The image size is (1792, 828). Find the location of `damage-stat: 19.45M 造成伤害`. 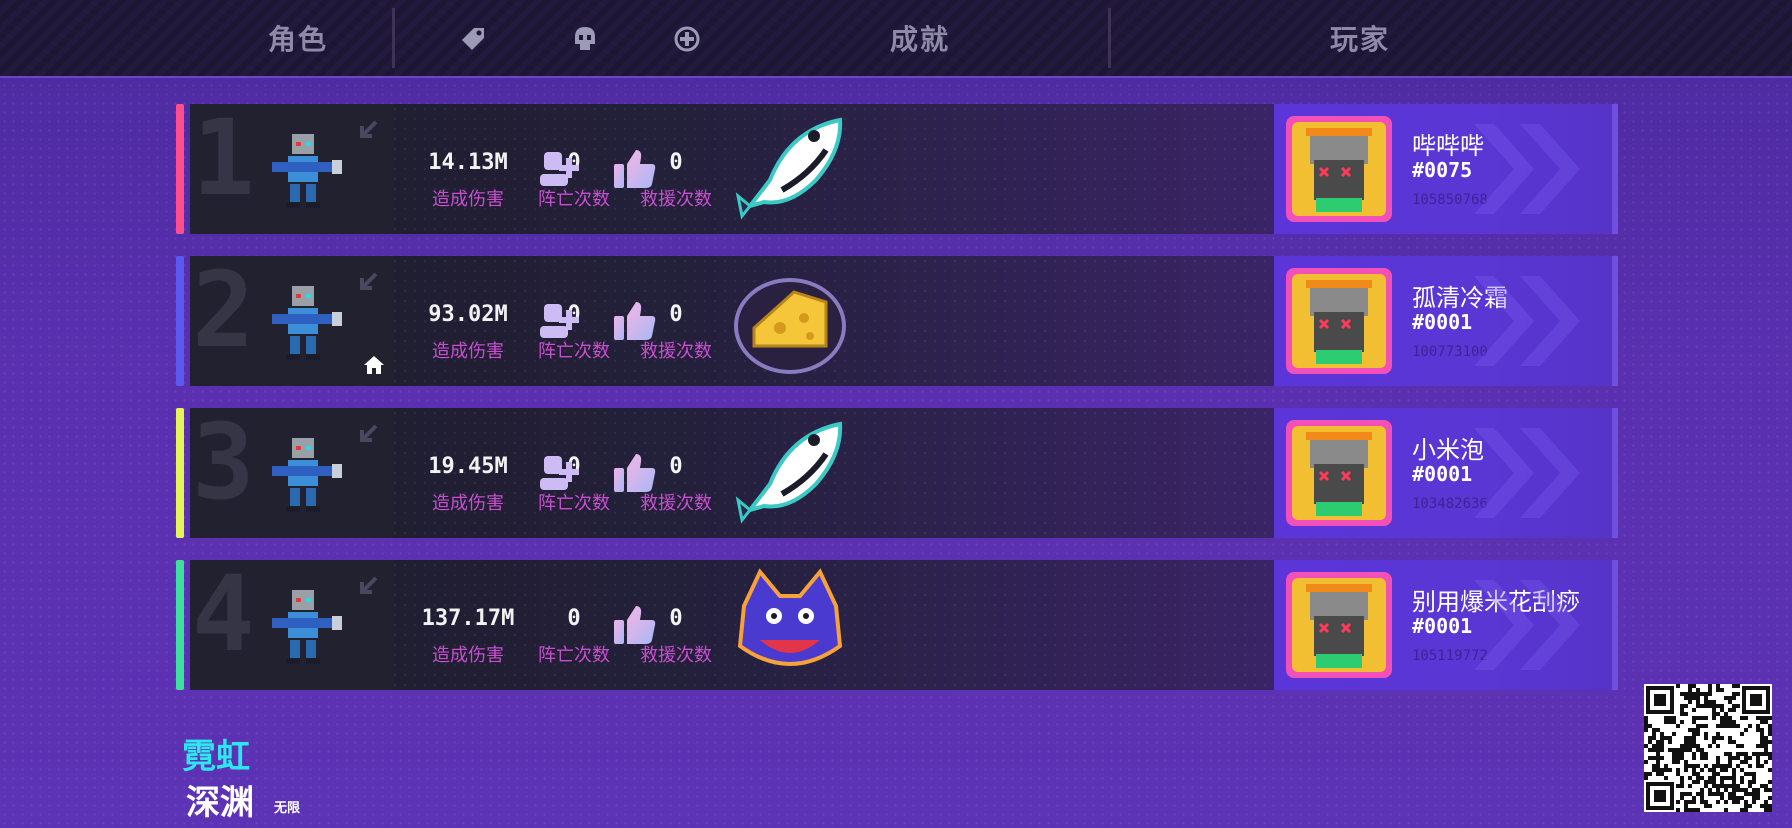

damage-stat: 19.45M 造成伤害 is located at coordinates (468, 484).